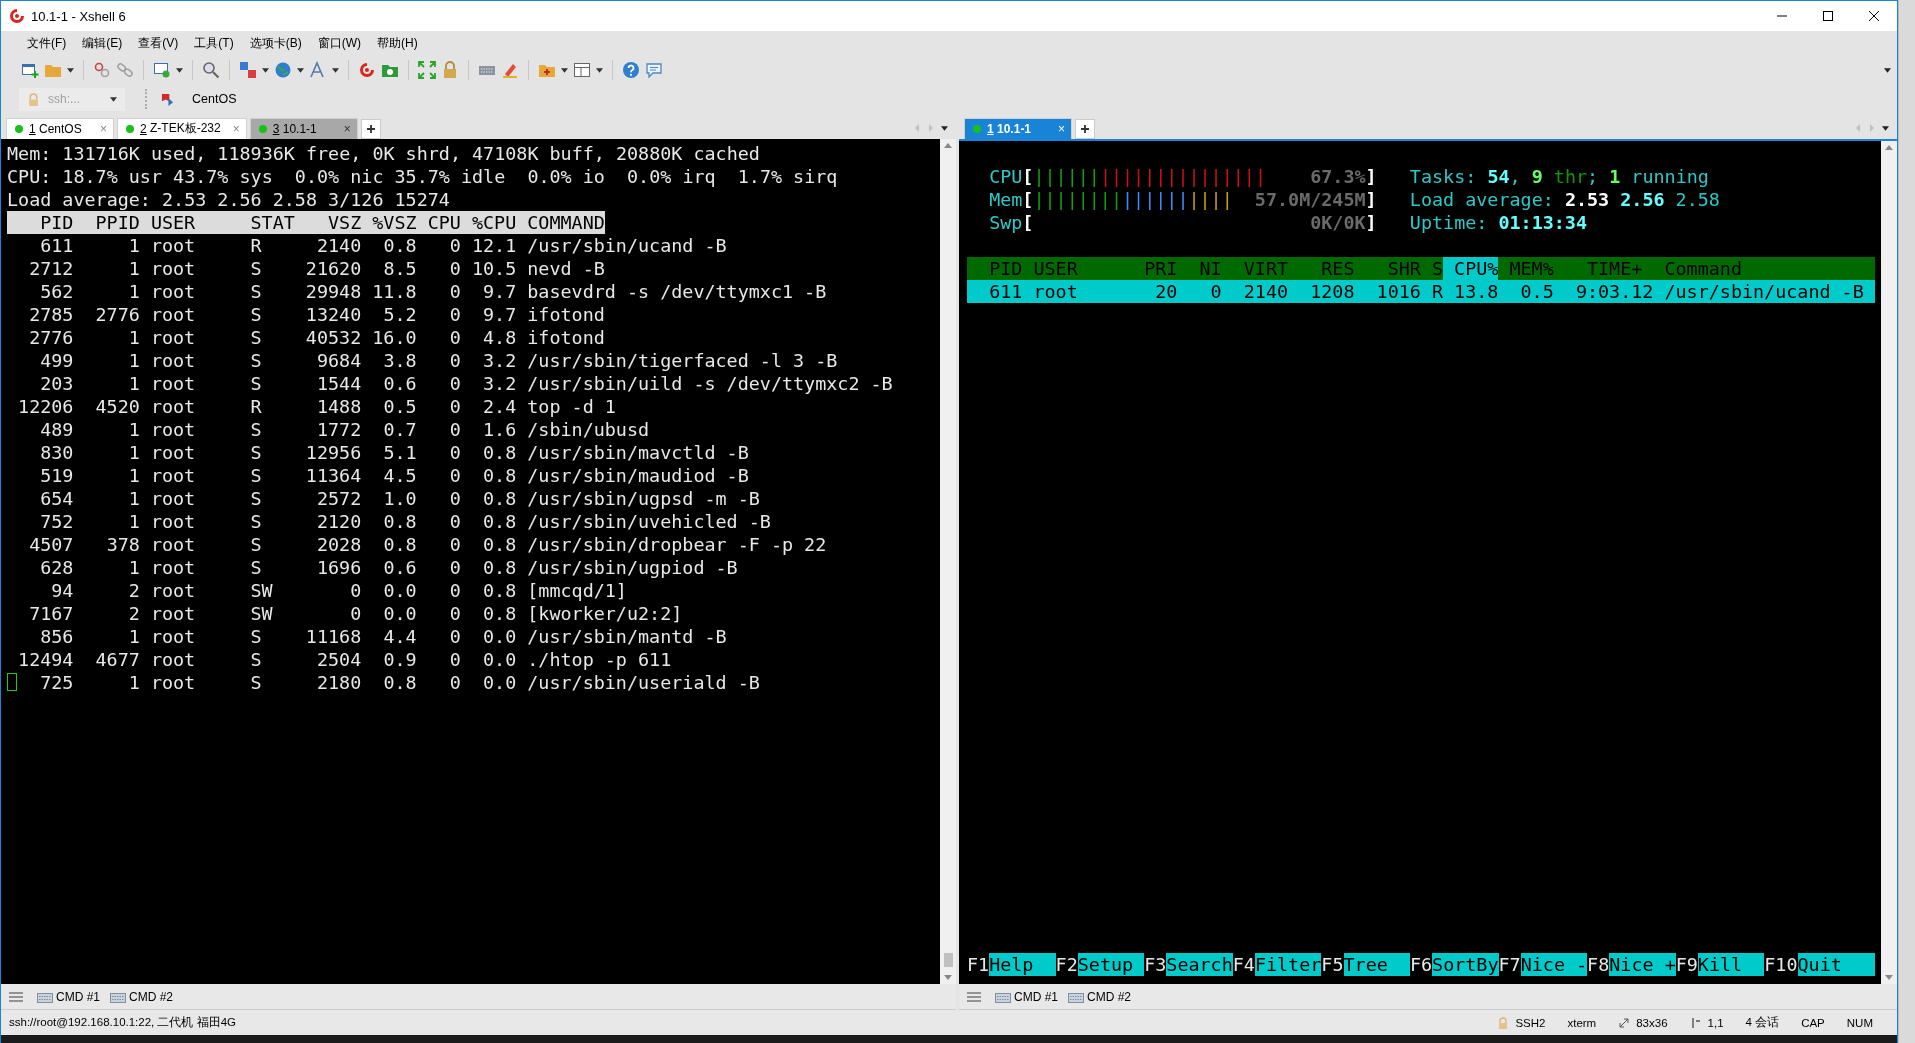 This screenshot has height=1043, width=1915. I want to click on function-key-label: Nice -, so click(1554, 965).